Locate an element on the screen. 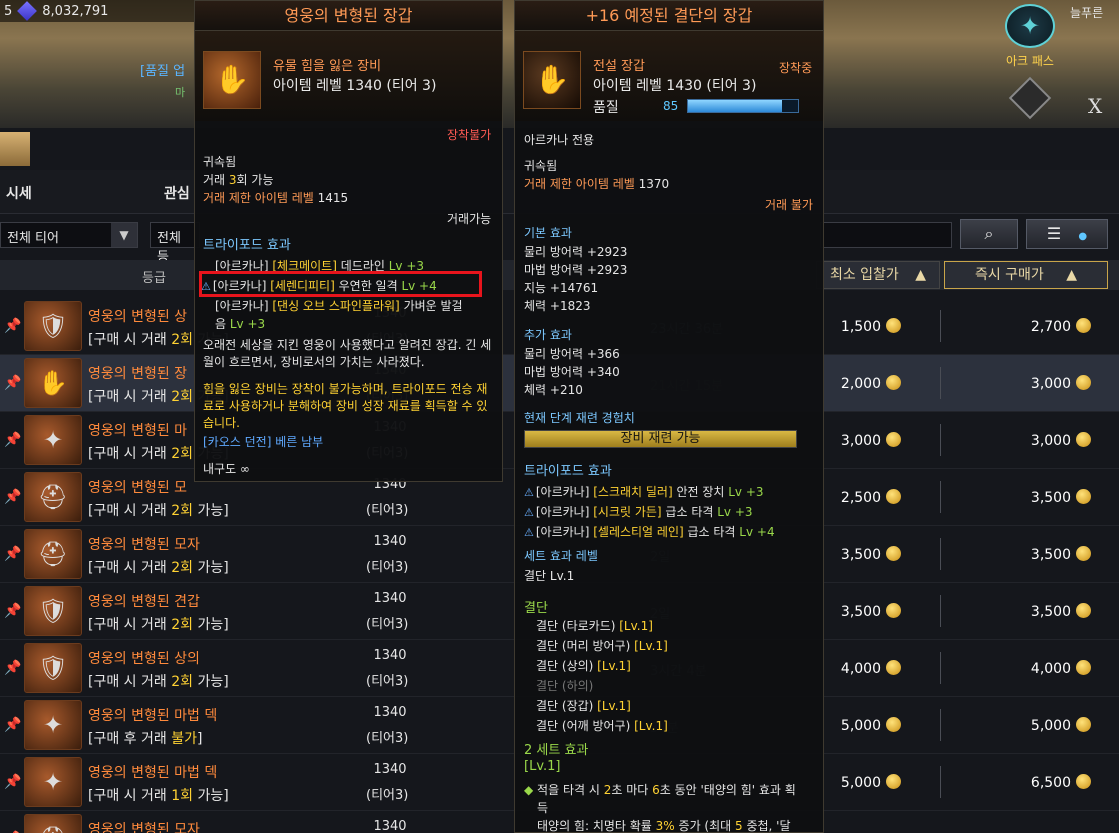  price-value: 6,500 is located at coordinates (1050, 783).